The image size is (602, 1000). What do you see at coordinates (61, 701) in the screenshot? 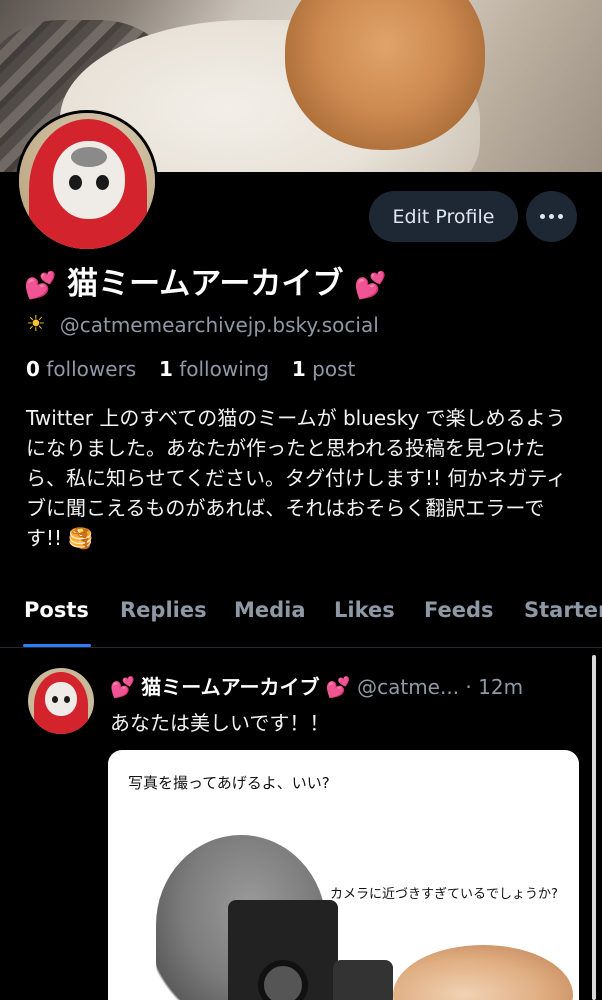
I see `post-author-avatar` at bounding box center [61, 701].